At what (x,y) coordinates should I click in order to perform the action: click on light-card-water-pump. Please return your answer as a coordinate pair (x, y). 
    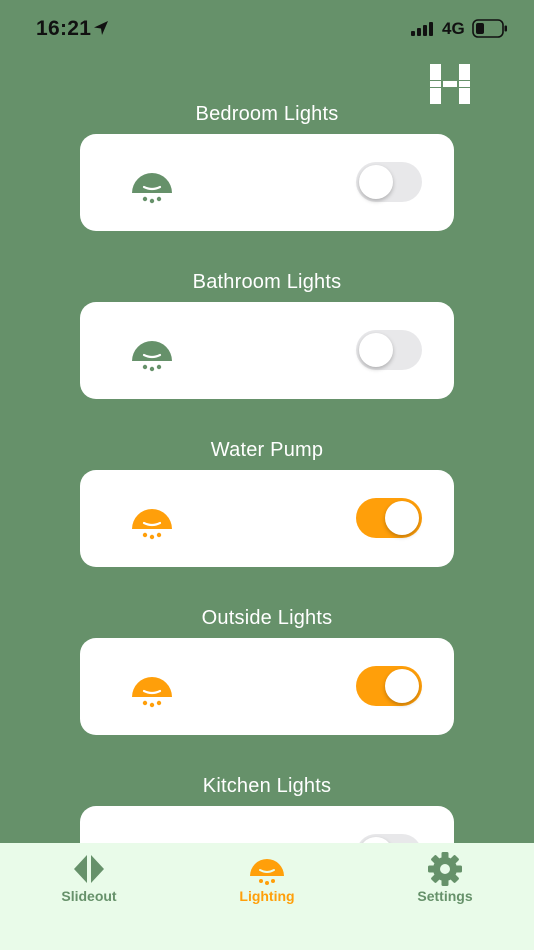
    Looking at the image, I should click on (267, 518).